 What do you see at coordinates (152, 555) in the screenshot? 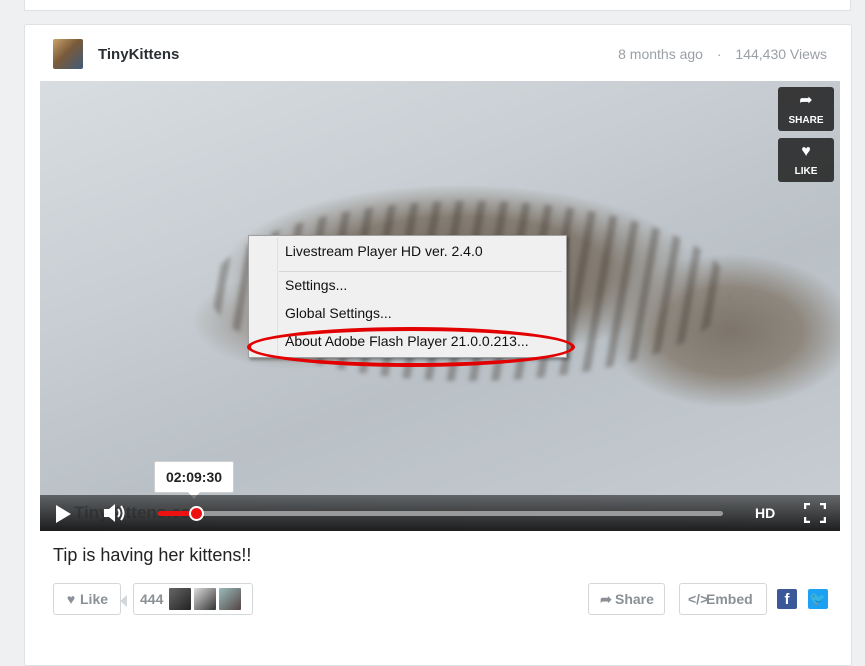
I see `video-title: Tip is having her kittens!!` at bounding box center [152, 555].